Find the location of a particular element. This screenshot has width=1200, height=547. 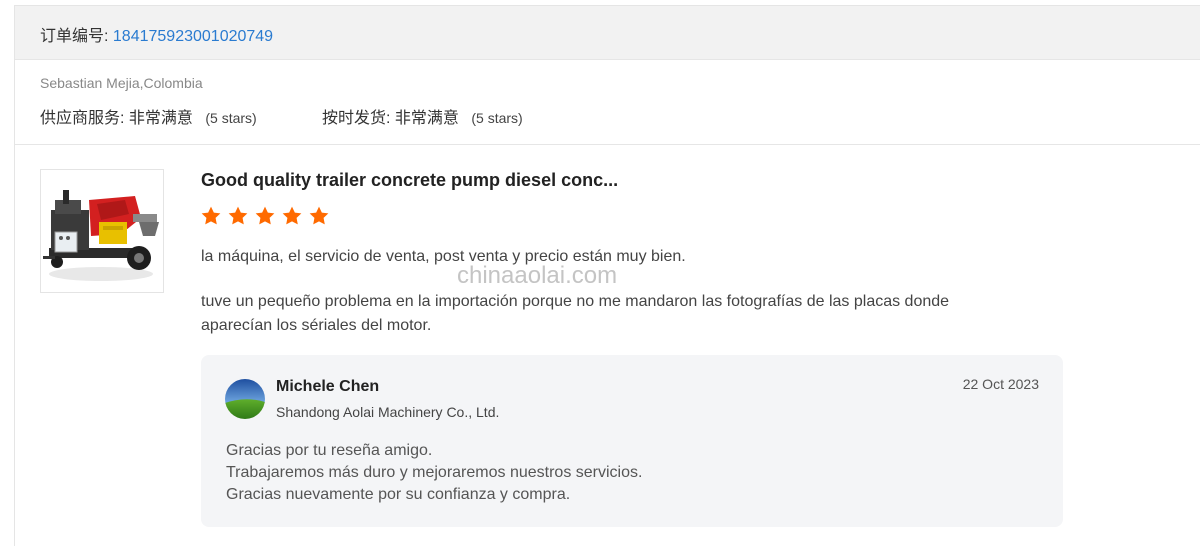

rating-label: 供应商服务: is located at coordinates (82, 118).